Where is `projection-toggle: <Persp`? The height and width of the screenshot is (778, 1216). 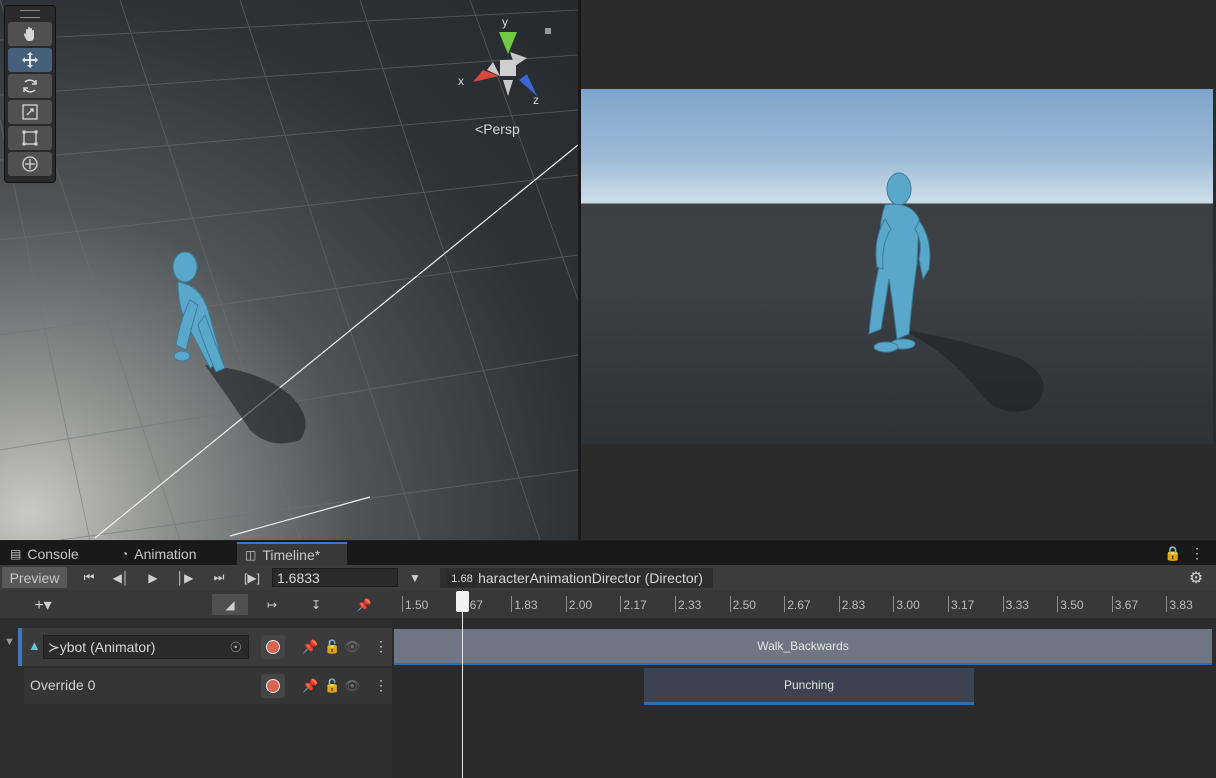 projection-toggle: <Persp is located at coordinates (497, 129).